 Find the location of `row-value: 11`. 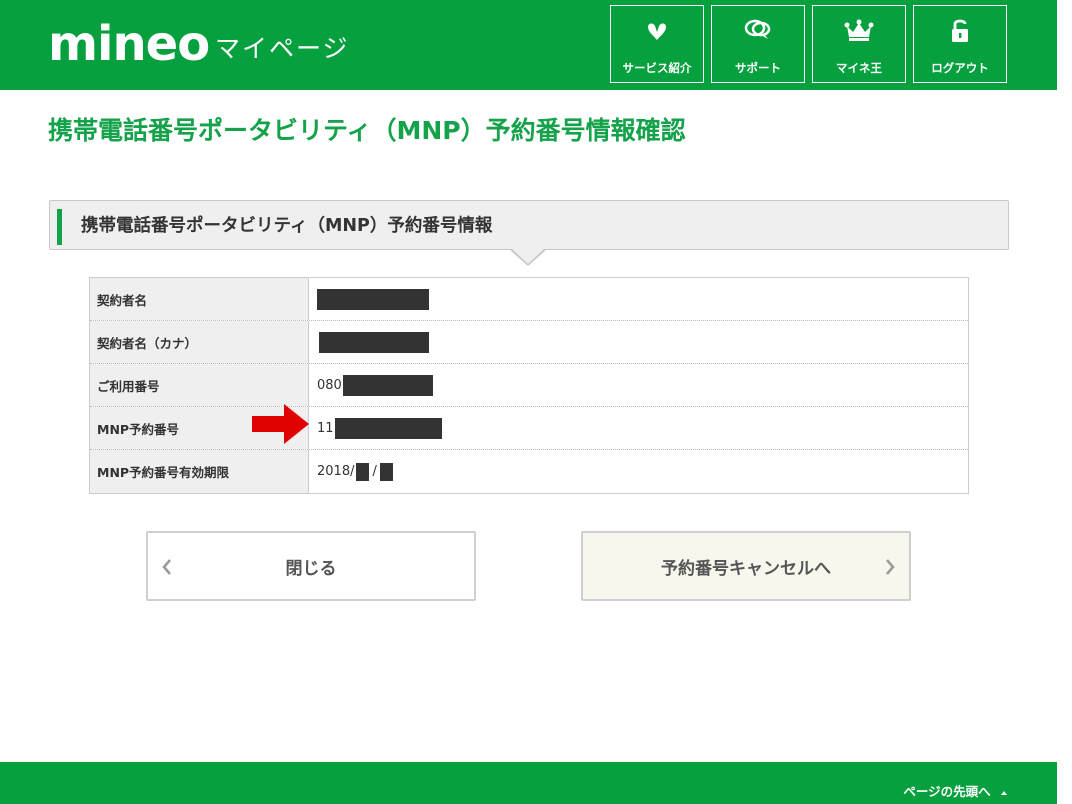

row-value: 11 is located at coordinates (638, 428).